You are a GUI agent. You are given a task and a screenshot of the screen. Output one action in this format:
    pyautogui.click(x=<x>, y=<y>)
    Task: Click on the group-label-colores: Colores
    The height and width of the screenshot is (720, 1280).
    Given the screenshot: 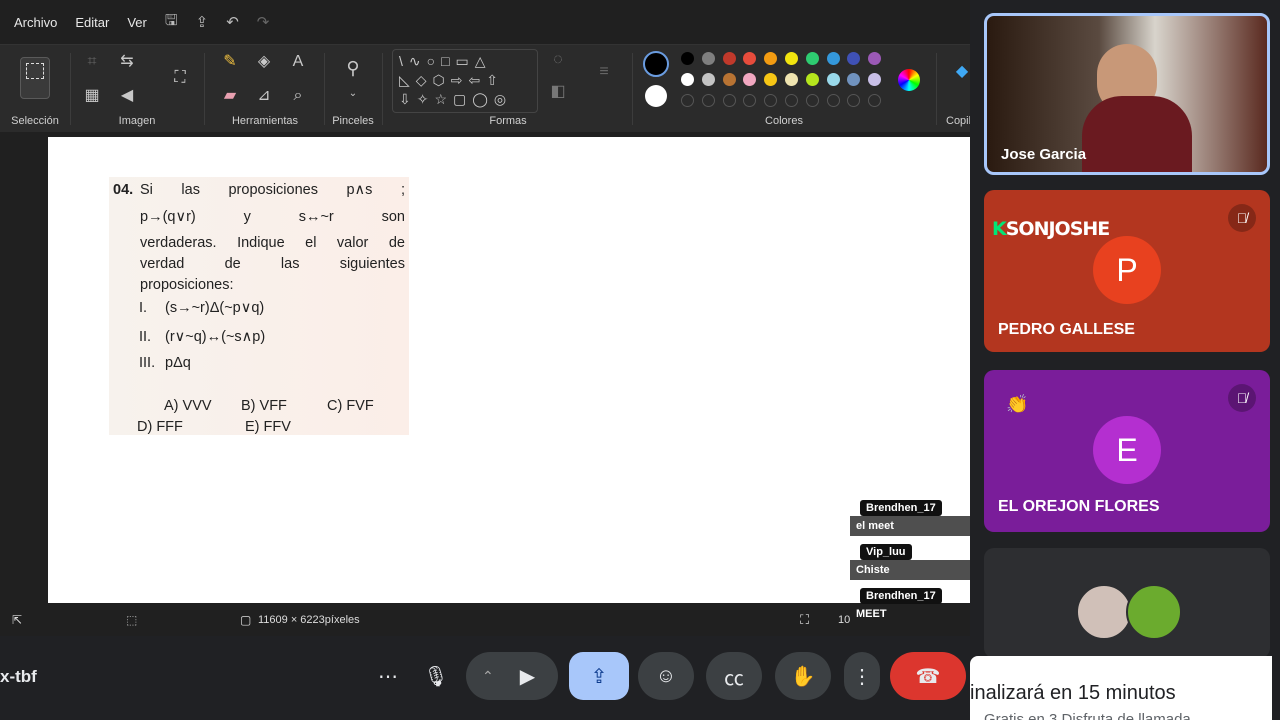 What is the action you would take?
    pyautogui.click(x=784, y=121)
    